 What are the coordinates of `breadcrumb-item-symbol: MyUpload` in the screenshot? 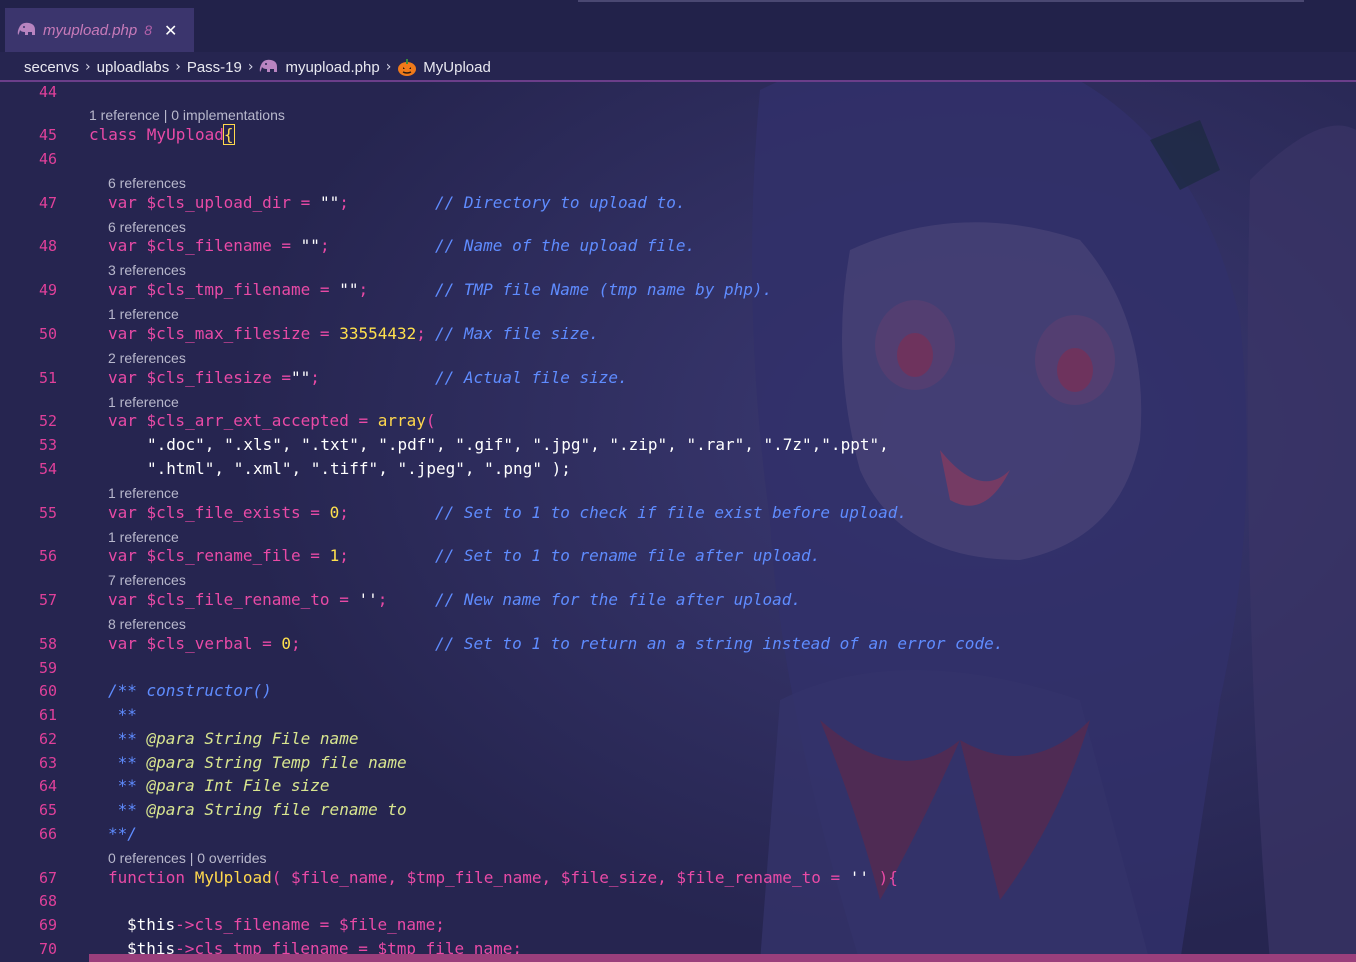 It's located at (457, 67).